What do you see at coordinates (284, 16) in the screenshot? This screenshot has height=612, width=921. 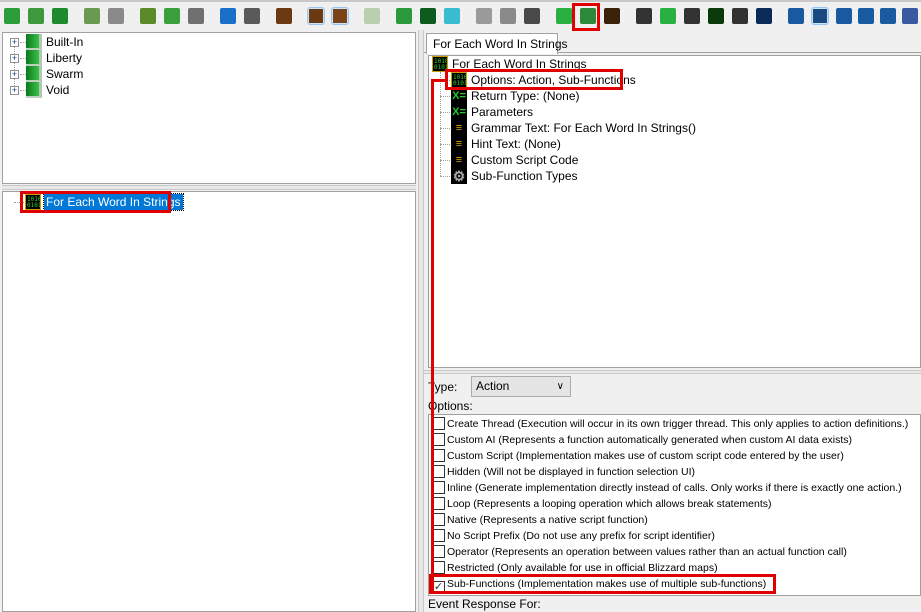 I see `trigger-module-icon` at bounding box center [284, 16].